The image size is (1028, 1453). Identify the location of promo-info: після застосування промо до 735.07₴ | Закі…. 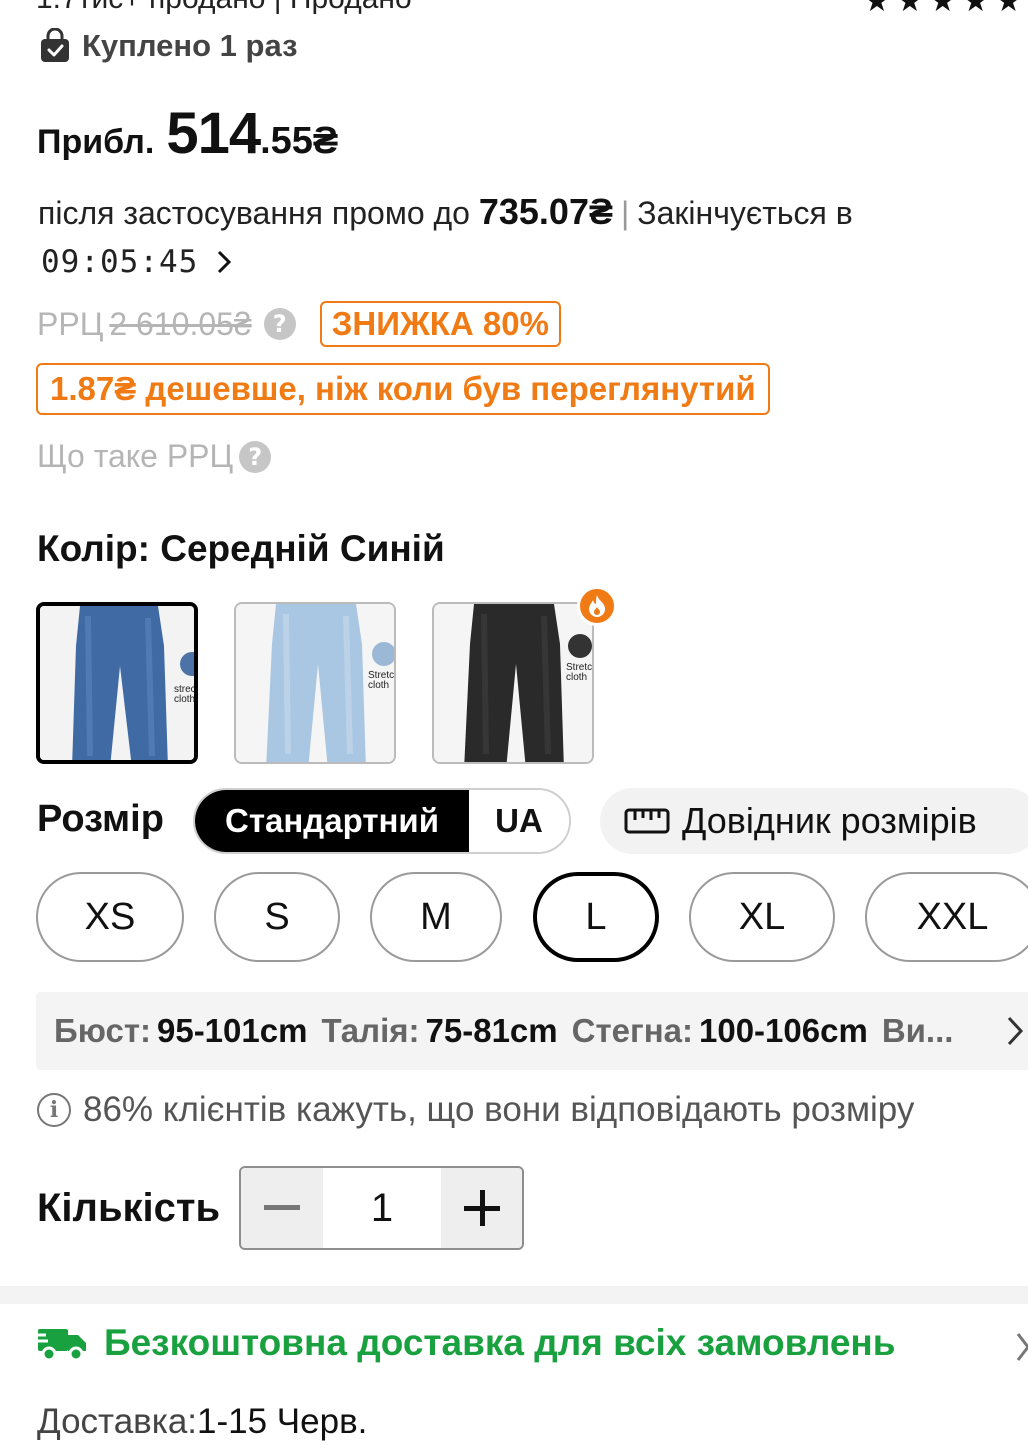
(523, 237).